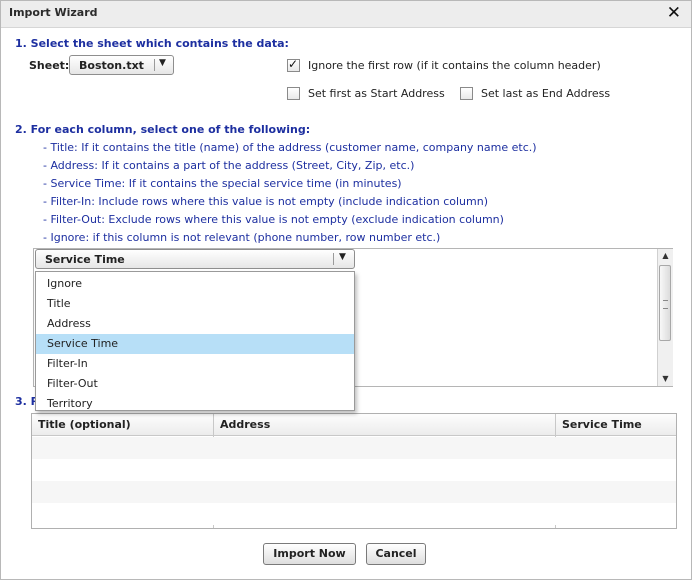 The height and width of the screenshot is (580, 692). I want to click on vertical-scrollbar: ▲ ▼, so click(665, 317).